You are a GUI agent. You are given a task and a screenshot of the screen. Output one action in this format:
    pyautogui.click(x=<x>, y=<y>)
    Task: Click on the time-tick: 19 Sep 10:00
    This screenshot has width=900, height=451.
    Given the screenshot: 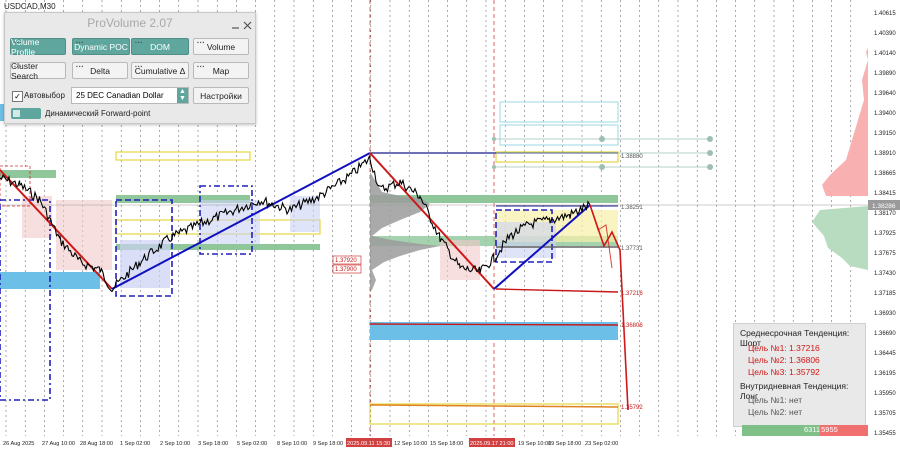 What is the action you would take?
    pyautogui.click(x=534, y=444)
    